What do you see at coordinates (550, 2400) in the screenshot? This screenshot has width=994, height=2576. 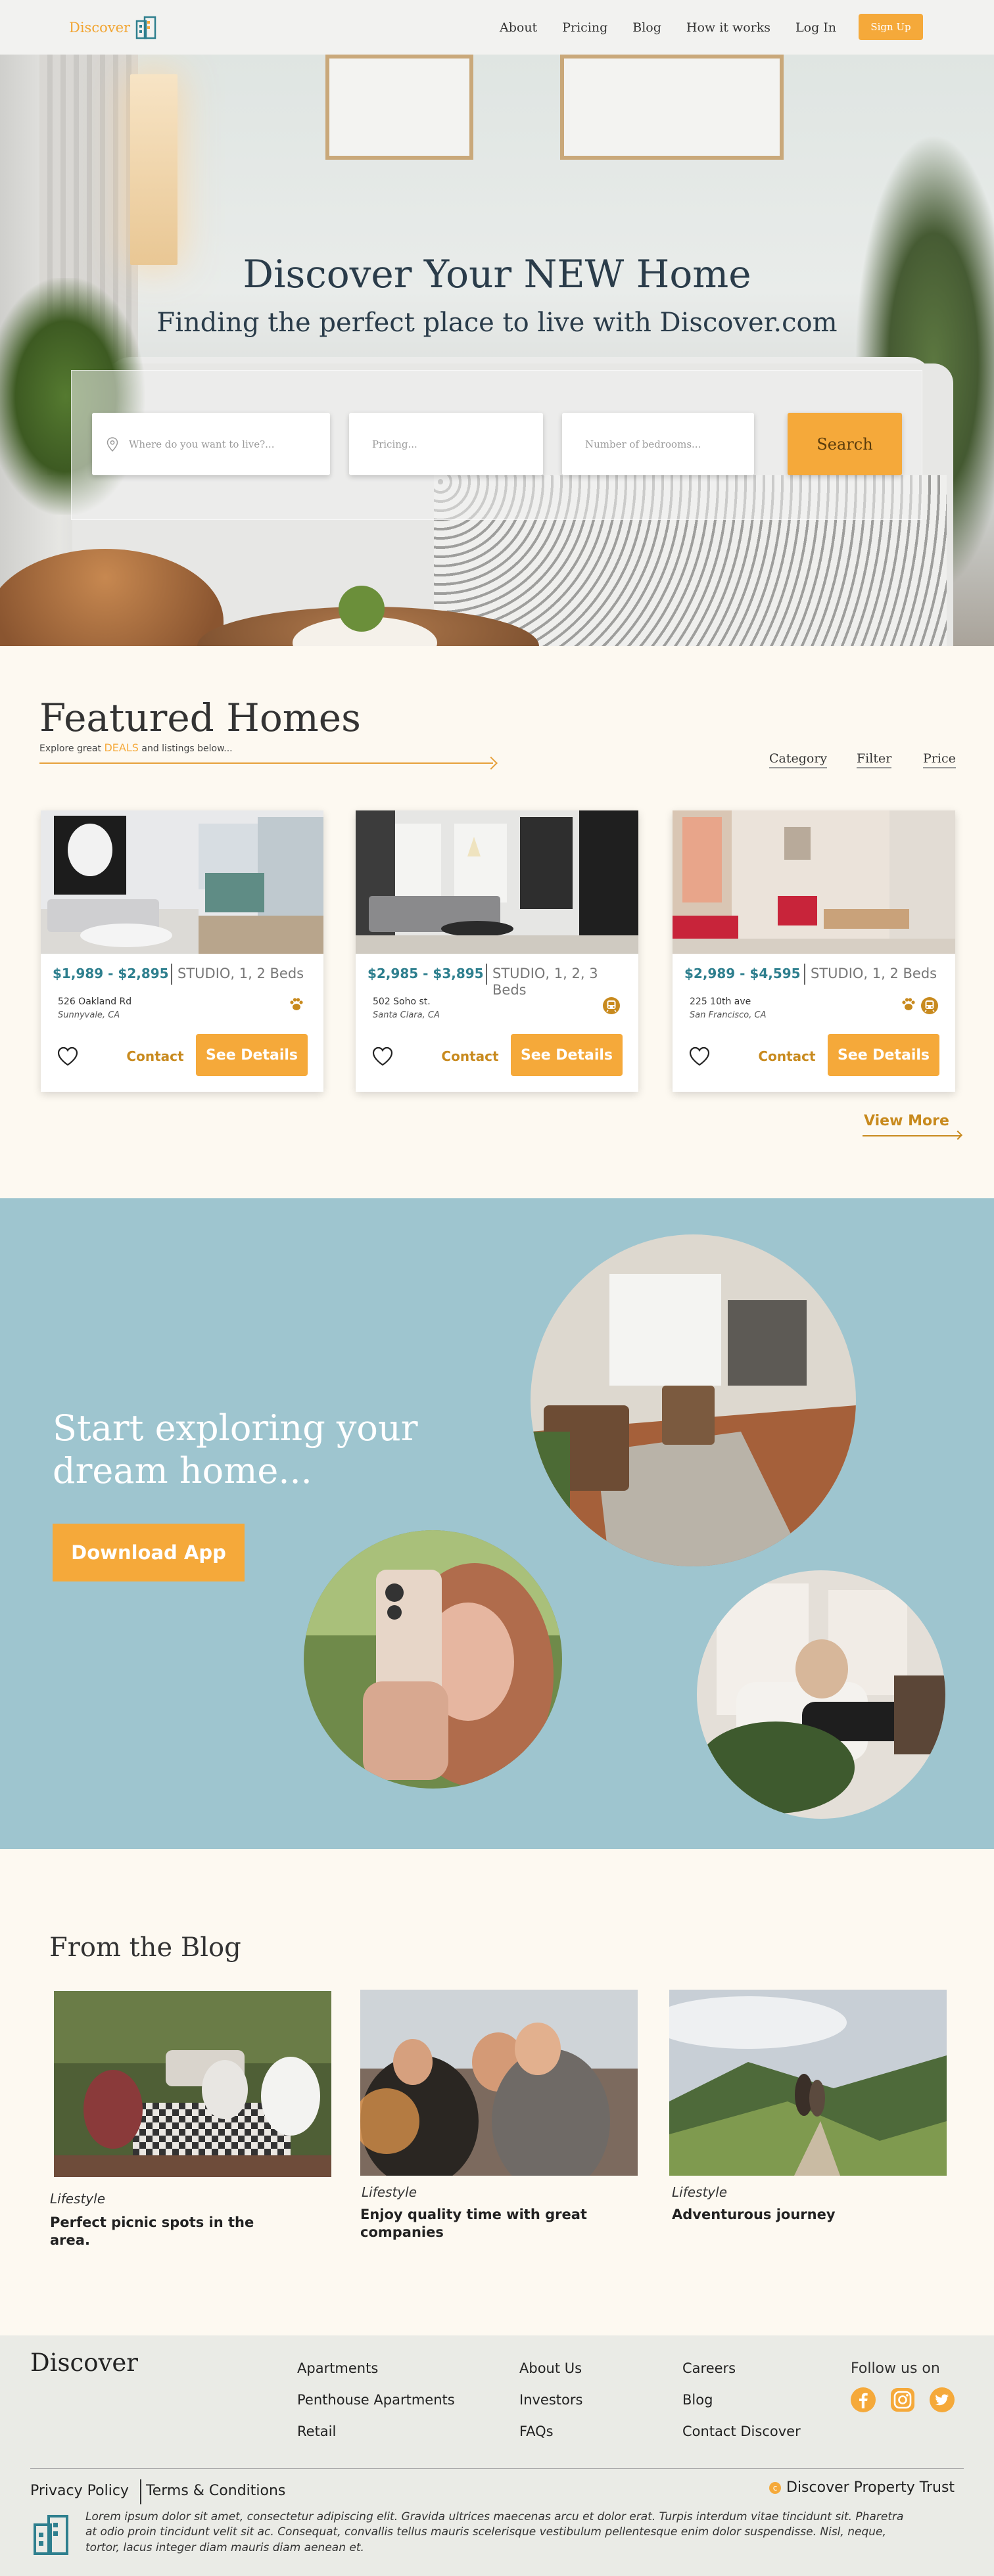 I see `footer-link-investors: Investors` at bounding box center [550, 2400].